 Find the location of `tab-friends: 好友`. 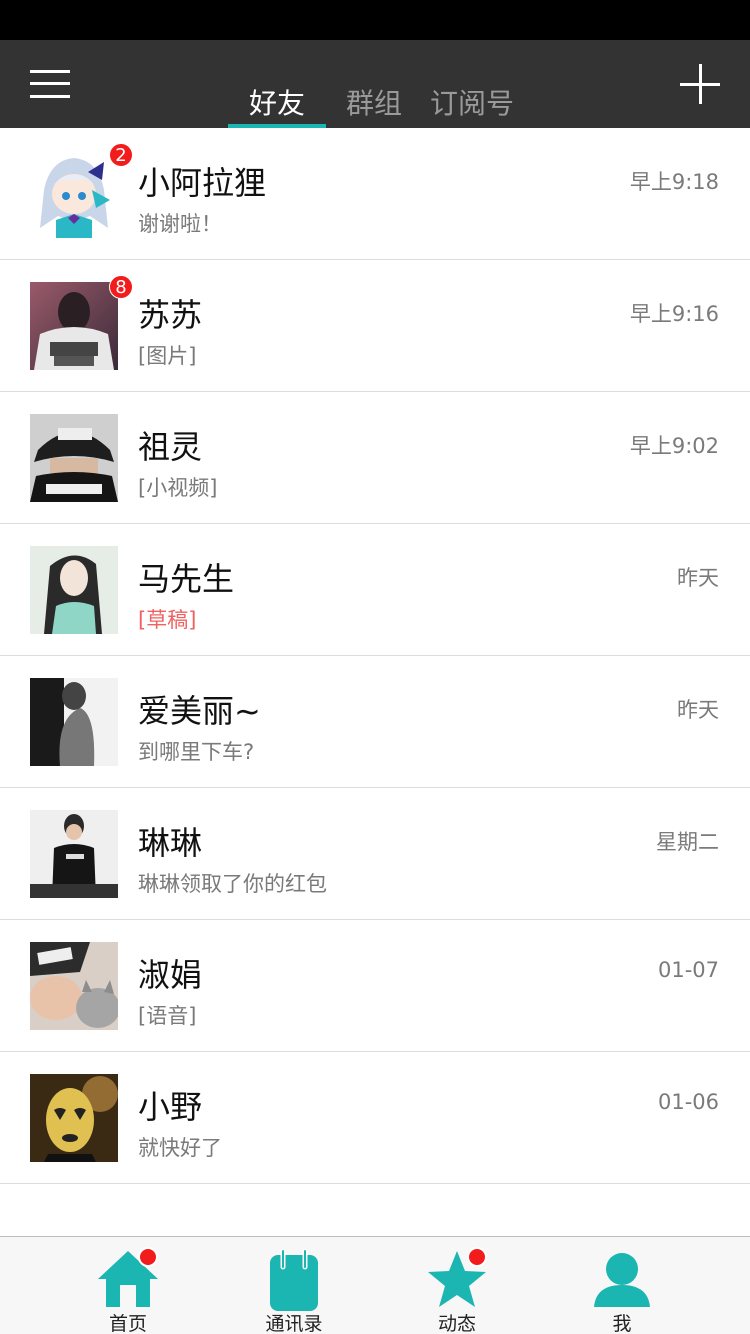

tab-friends: 好友 is located at coordinates (277, 105).